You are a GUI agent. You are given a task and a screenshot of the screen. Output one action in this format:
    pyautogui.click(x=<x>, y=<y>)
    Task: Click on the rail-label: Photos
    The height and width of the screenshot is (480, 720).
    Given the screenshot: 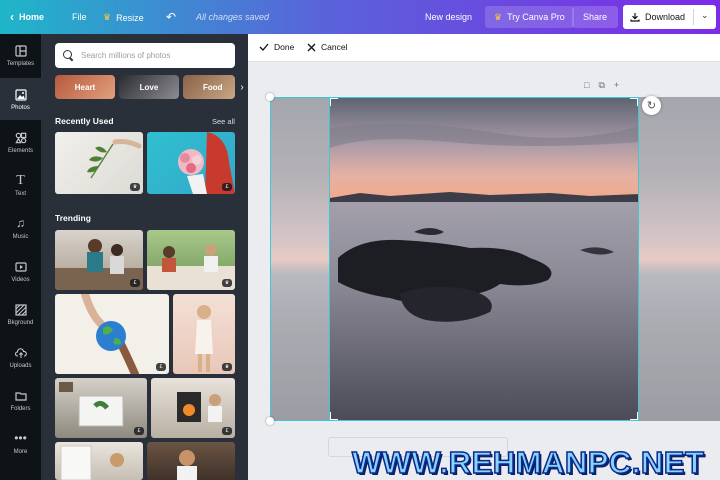 What is the action you would take?
    pyautogui.click(x=20, y=107)
    